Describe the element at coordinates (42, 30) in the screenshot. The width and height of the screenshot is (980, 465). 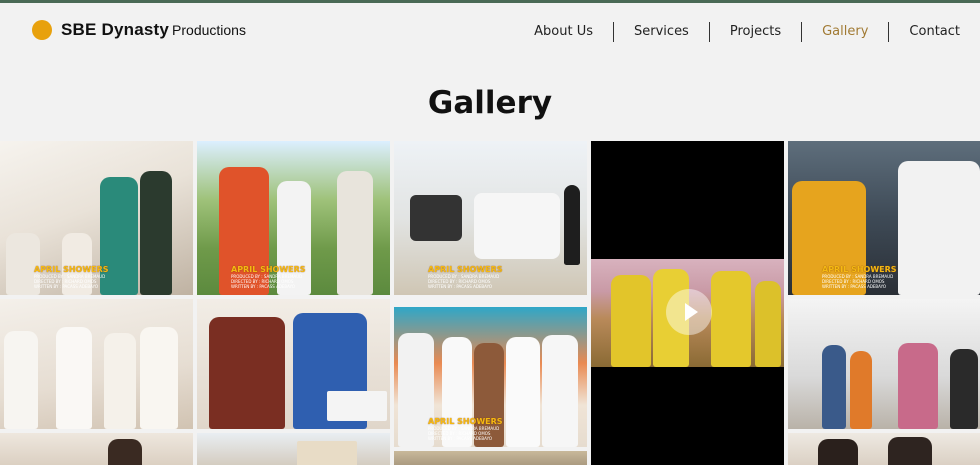
I see `logo-dot` at that location.